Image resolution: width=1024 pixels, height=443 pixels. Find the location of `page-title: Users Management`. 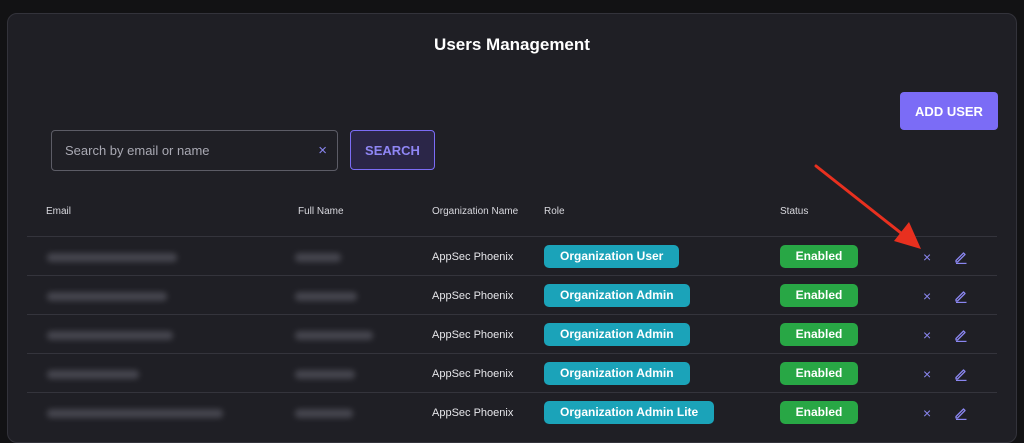

page-title: Users Management is located at coordinates (512, 44).